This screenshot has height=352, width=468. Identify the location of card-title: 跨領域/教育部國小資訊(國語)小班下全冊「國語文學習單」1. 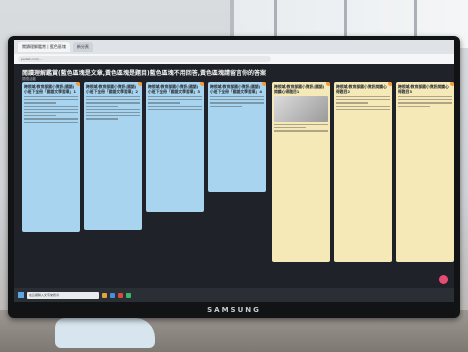
(50, 89).